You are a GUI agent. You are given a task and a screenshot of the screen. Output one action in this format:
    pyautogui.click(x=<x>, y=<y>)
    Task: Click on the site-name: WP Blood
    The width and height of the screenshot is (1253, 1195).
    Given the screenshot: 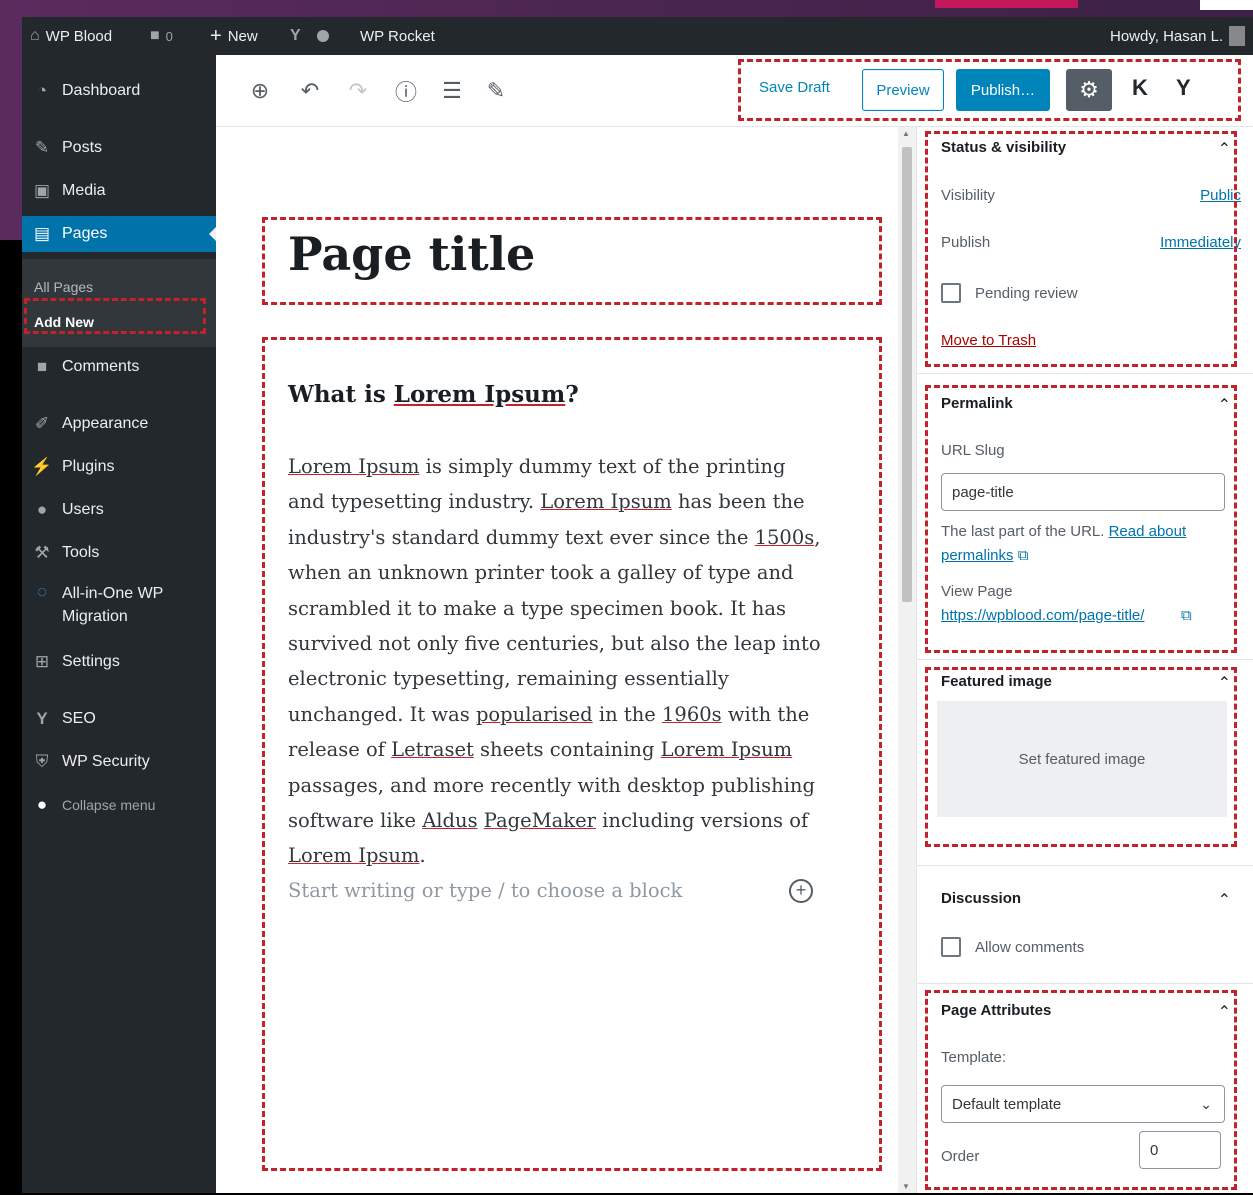 What is the action you would take?
    pyautogui.click(x=79, y=36)
    